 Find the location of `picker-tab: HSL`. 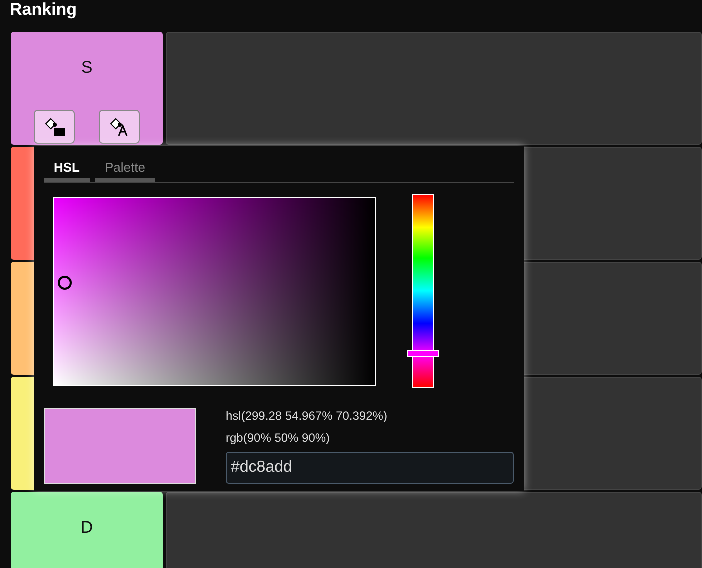

picker-tab: HSL is located at coordinates (67, 169).